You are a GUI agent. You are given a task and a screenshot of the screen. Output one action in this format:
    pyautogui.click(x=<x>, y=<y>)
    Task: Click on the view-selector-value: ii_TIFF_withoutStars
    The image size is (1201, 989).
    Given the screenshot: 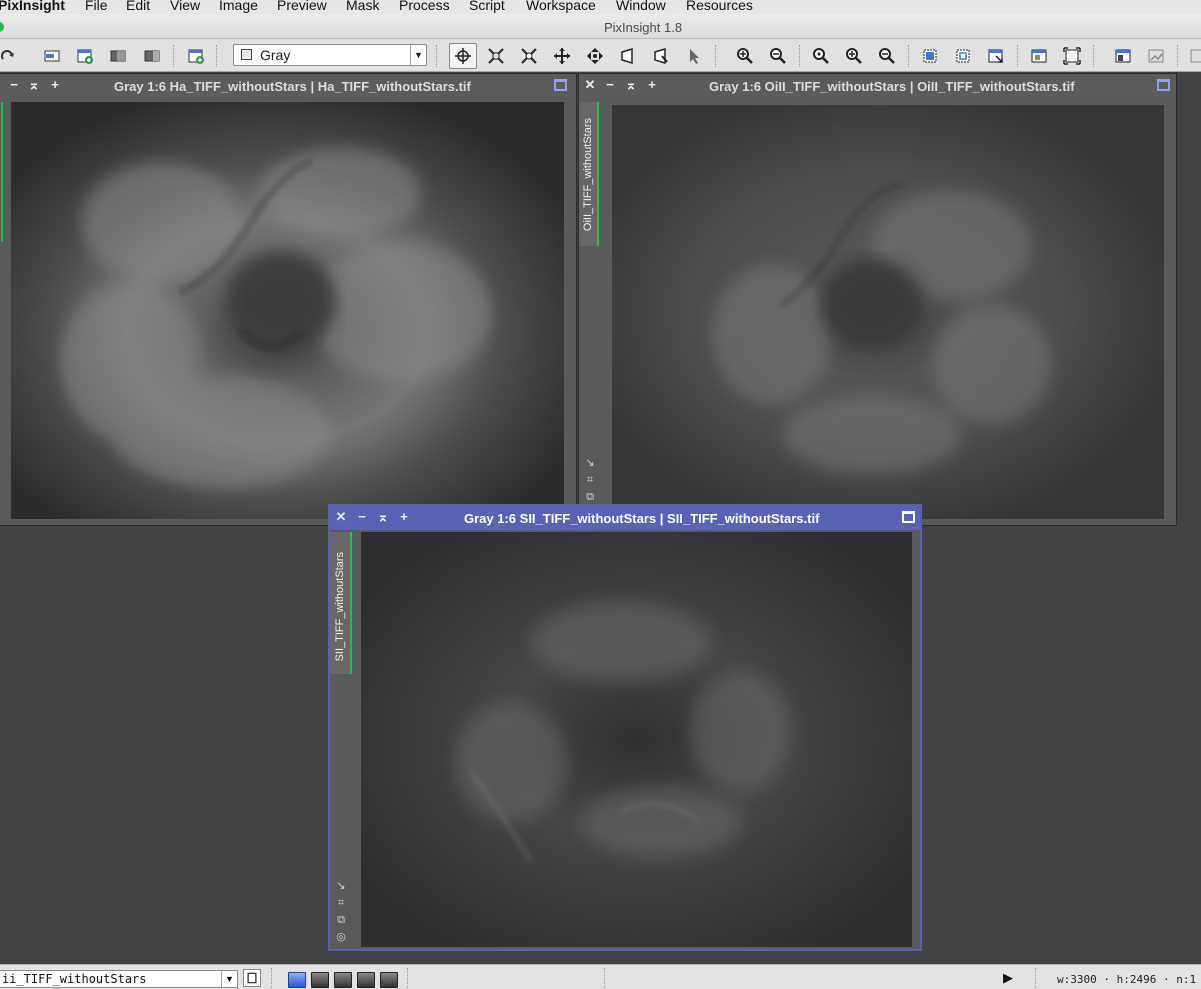 What is the action you would take?
    pyautogui.click(x=74, y=979)
    